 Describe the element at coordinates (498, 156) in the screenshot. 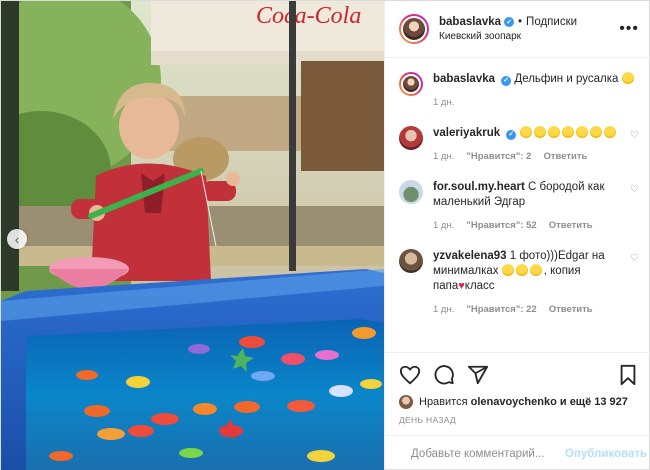

I see `comment-likes: "Нравится": 2` at that location.